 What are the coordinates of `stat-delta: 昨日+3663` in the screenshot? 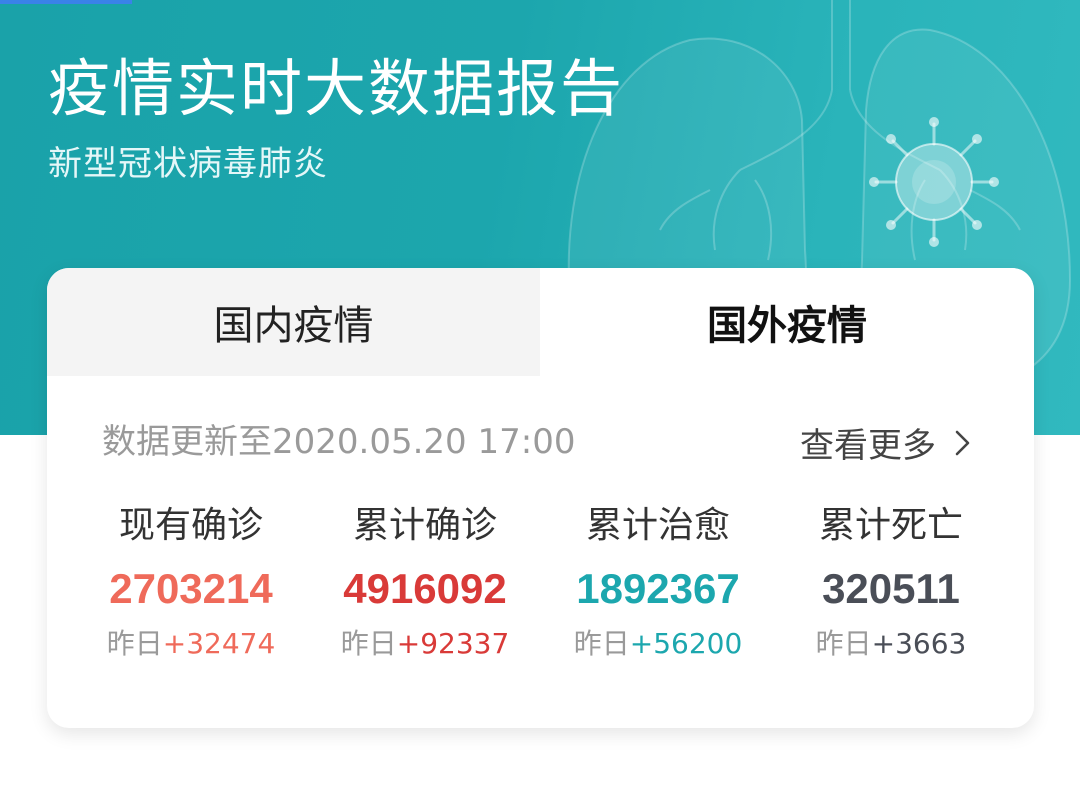 It's located at (891, 644).